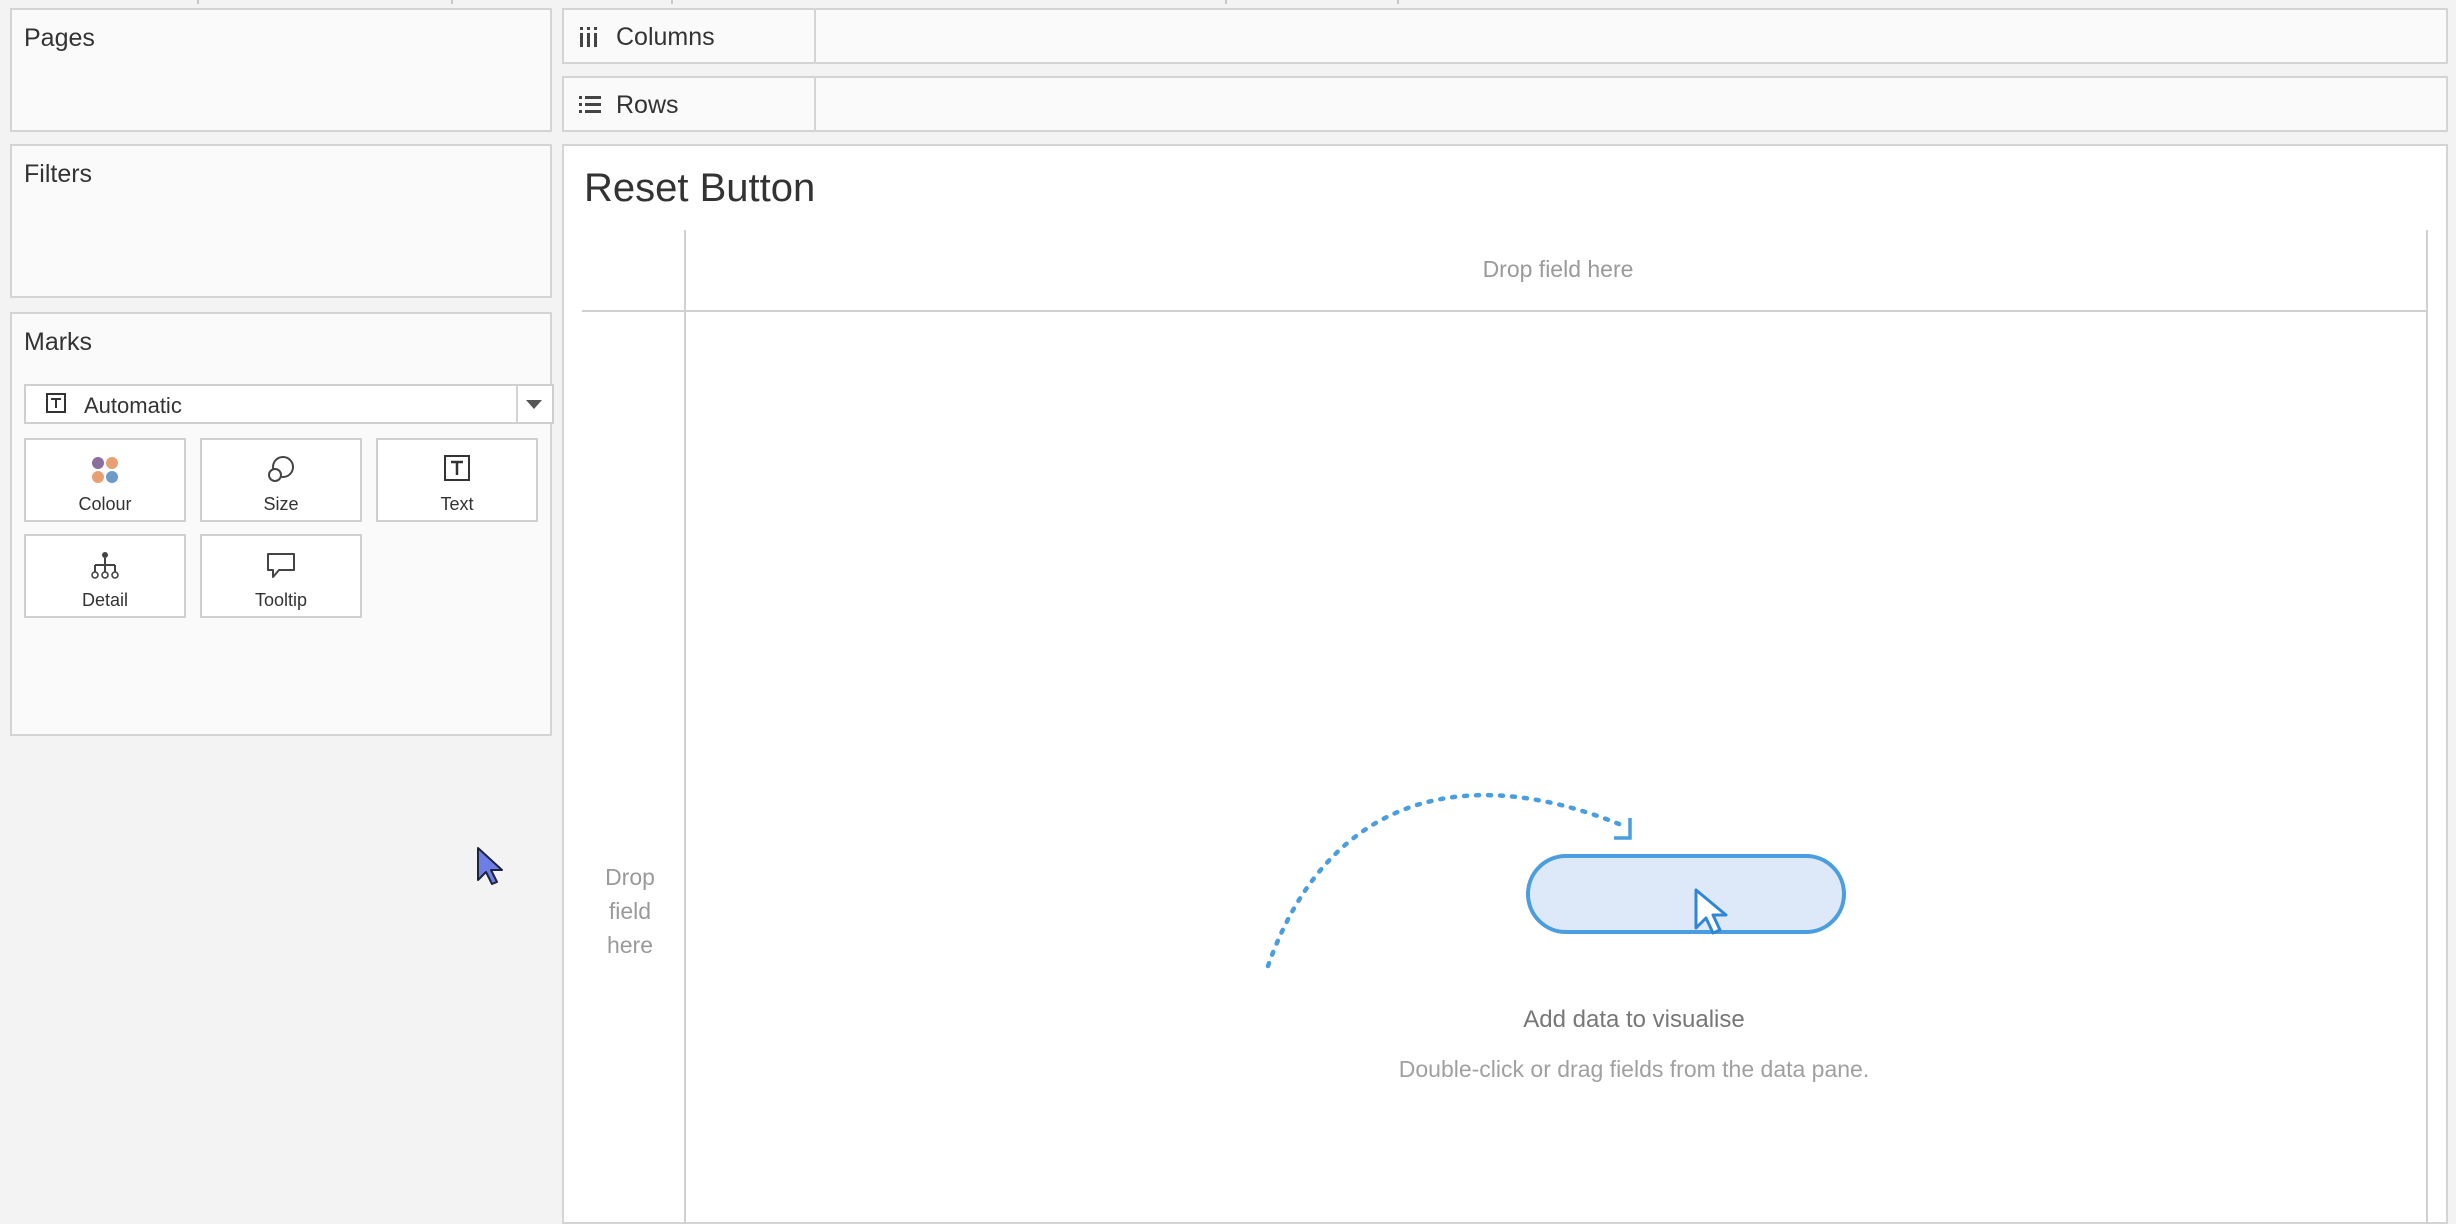  What do you see at coordinates (1505, 36) in the screenshot?
I see `columns-shelf: Columns` at bounding box center [1505, 36].